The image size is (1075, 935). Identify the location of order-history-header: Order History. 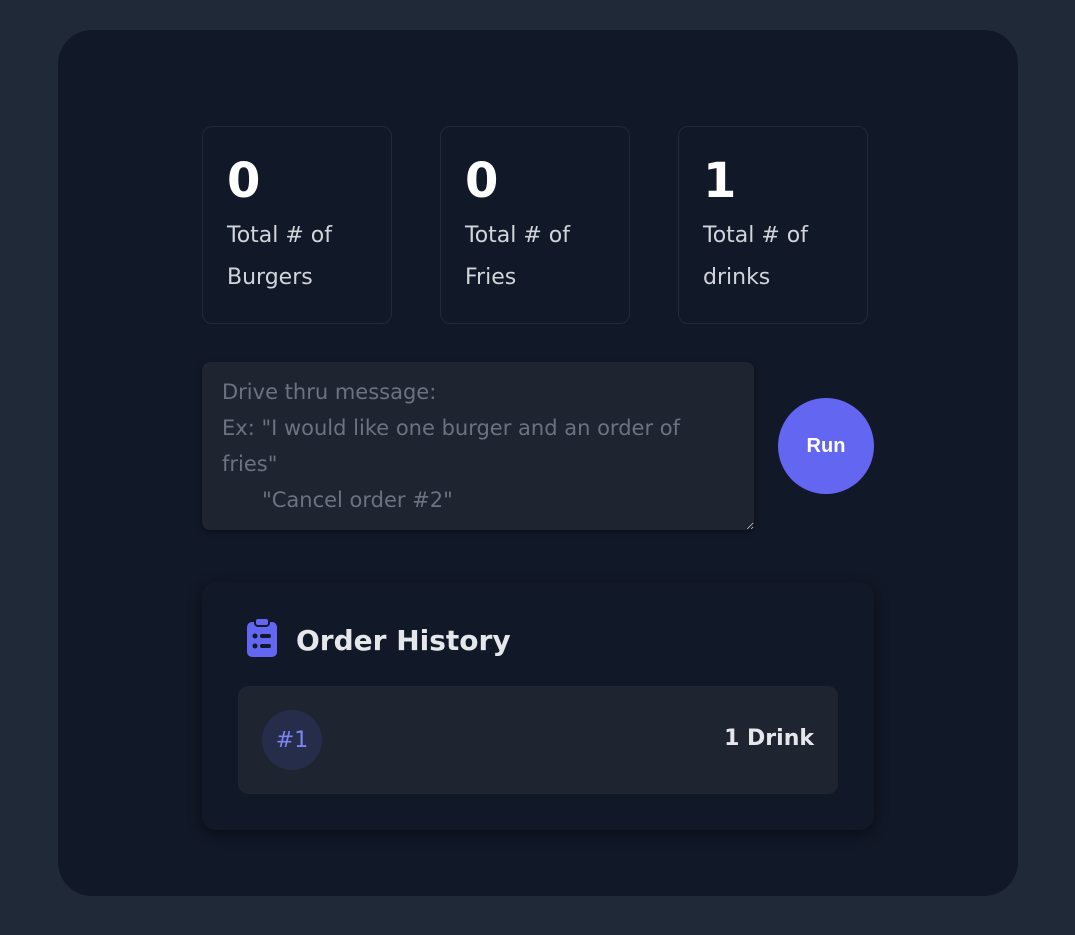
(378, 639).